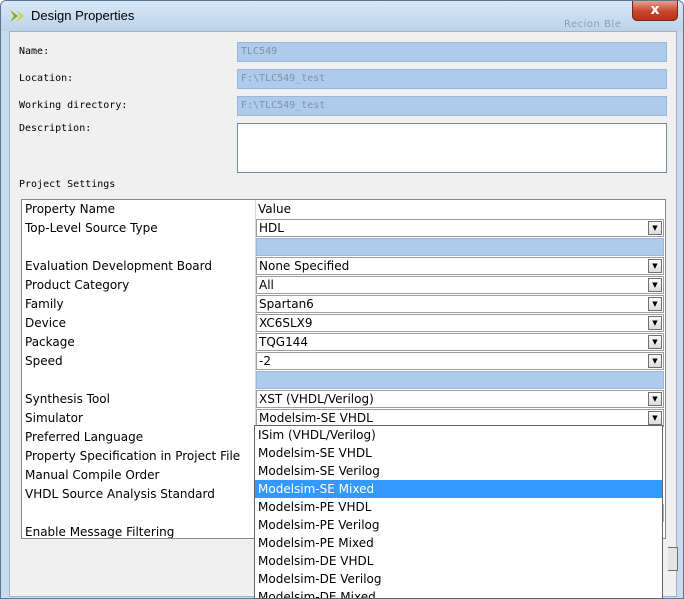 Image resolution: width=684 pixels, height=599 pixels. What do you see at coordinates (460, 285) in the screenshot?
I see `property-value-select: All ▼` at bounding box center [460, 285].